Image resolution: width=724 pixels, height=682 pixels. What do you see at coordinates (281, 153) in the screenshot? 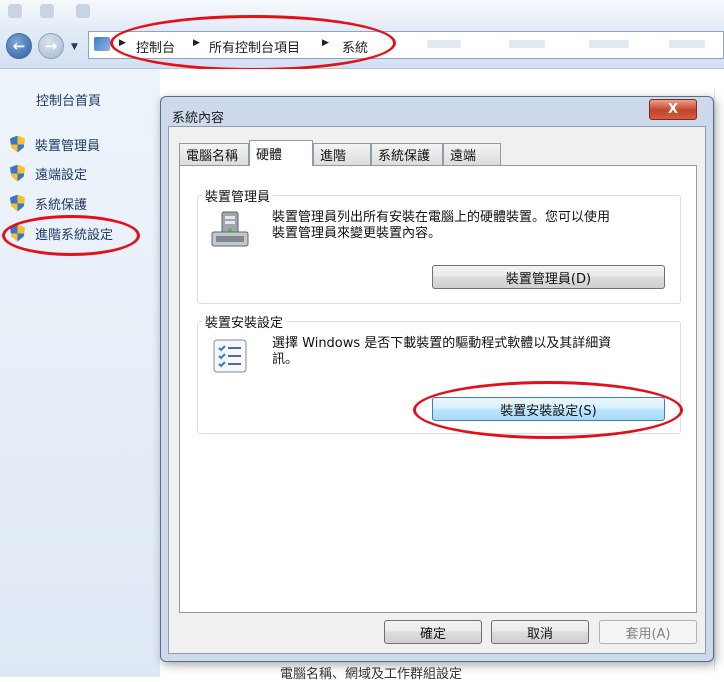
I see `tab-hardware: 硬體` at bounding box center [281, 153].